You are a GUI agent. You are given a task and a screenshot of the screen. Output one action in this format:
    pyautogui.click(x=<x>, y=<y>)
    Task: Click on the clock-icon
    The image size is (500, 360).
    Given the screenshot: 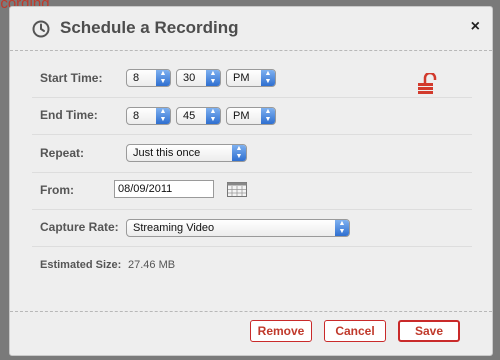 What is the action you would take?
    pyautogui.click(x=41, y=29)
    